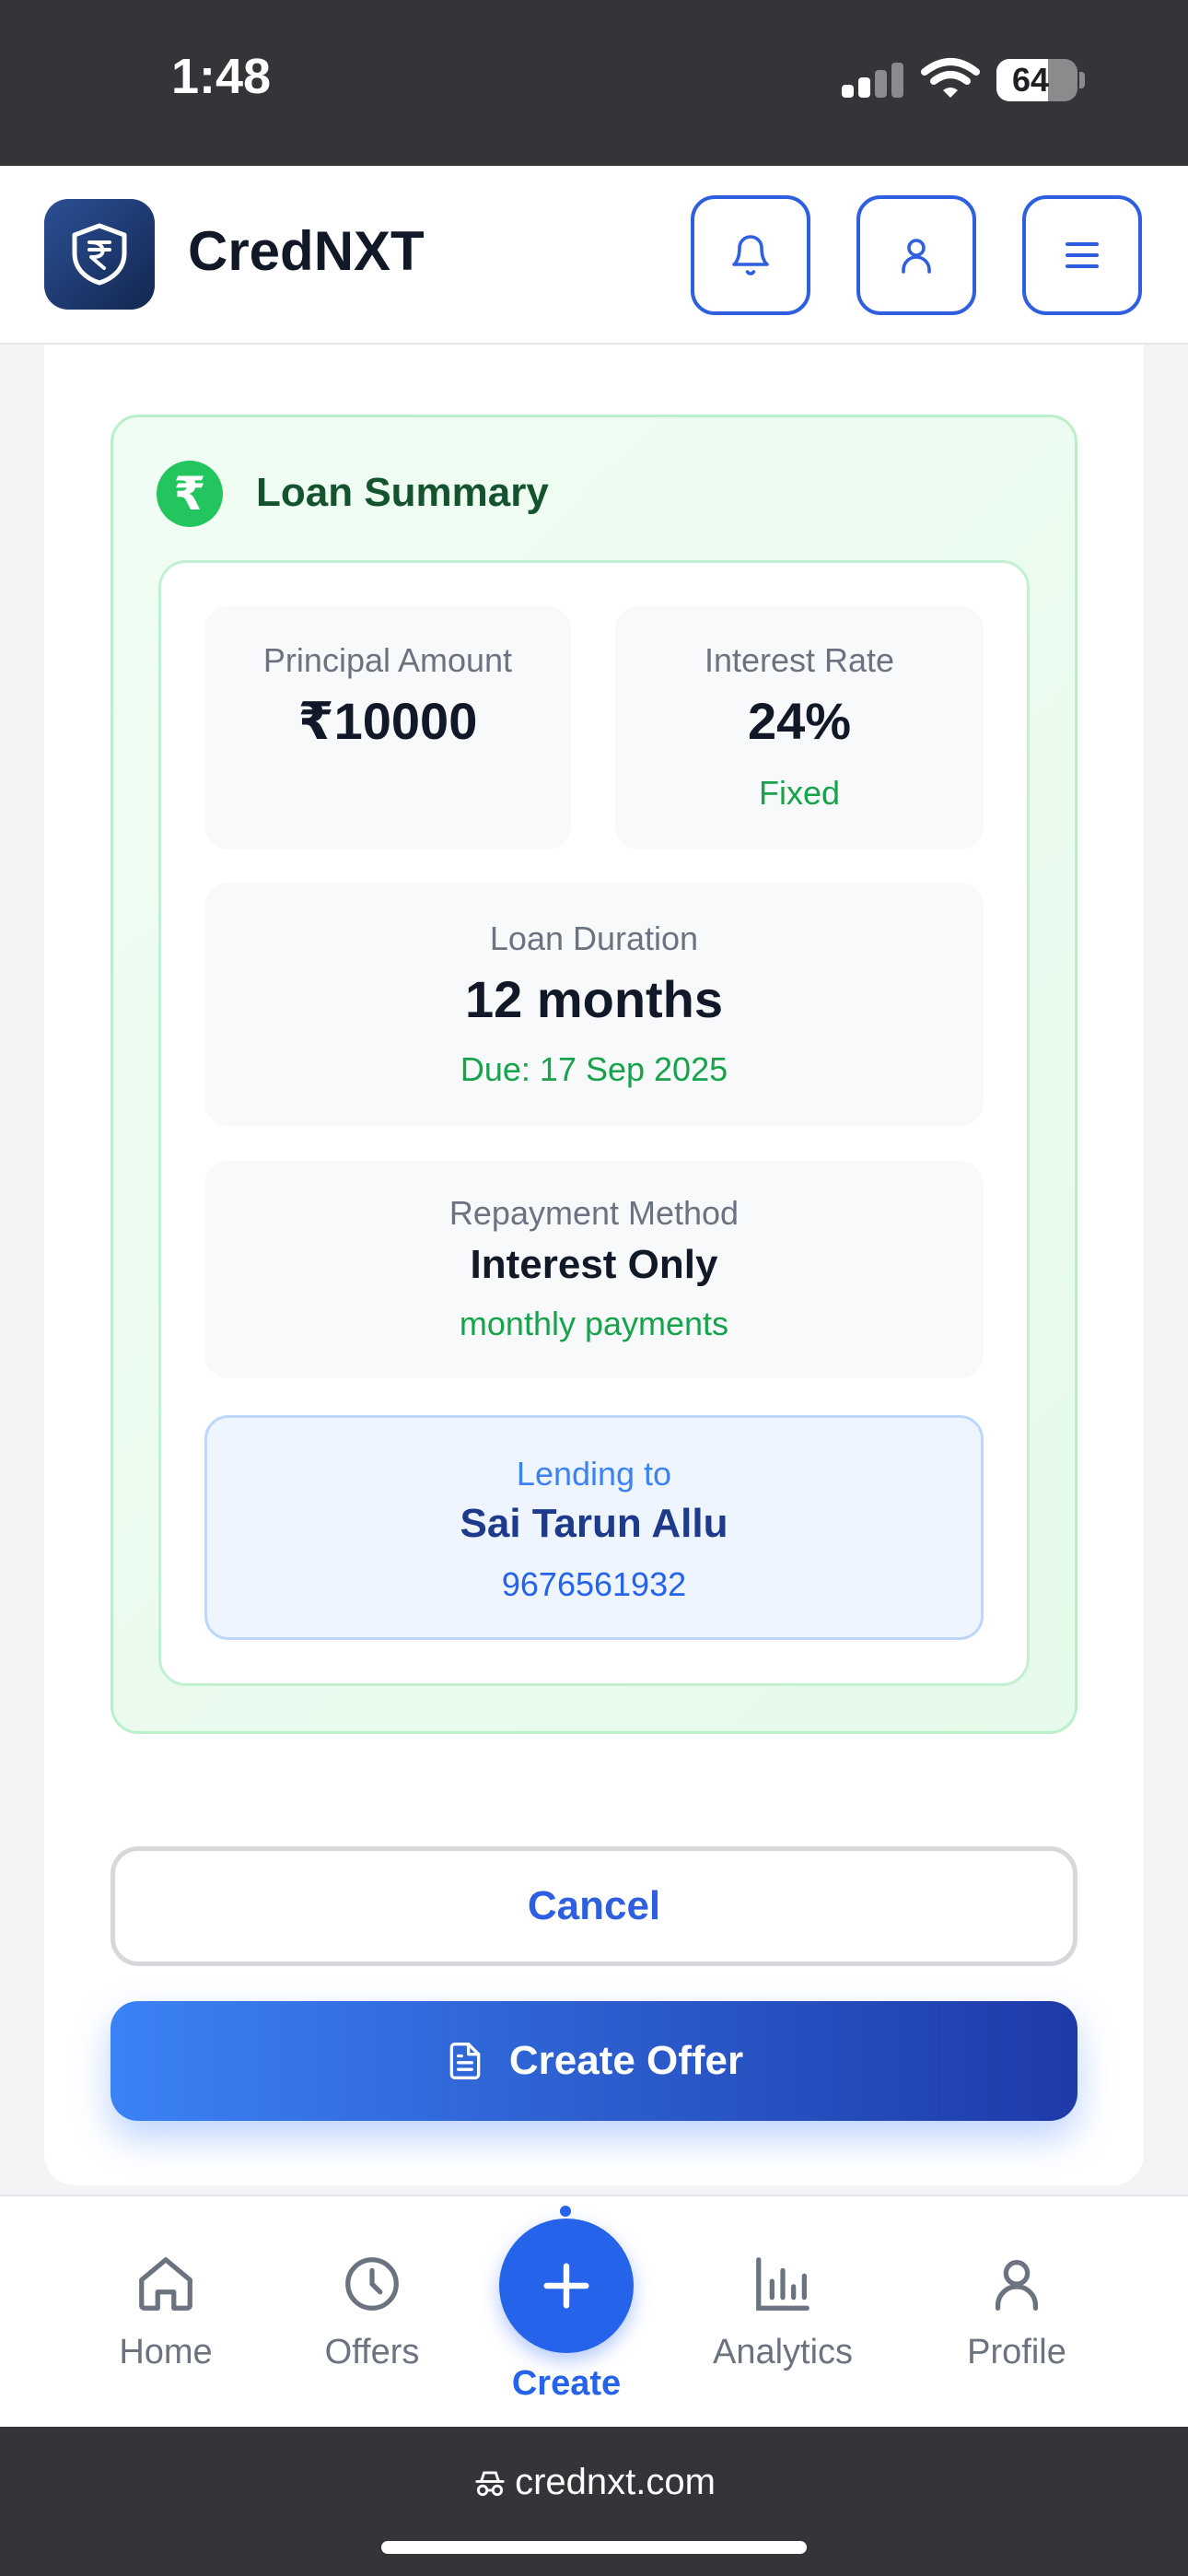 The image size is (1188, 2576). What do you see at coordinates (566, 2383) in the screenshot?
I see `nav-create-label: Create` at bounding box center [566, 2383].